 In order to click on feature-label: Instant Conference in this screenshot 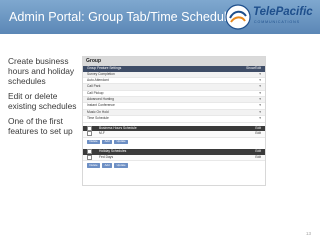, I will do `click(101, 105)`.